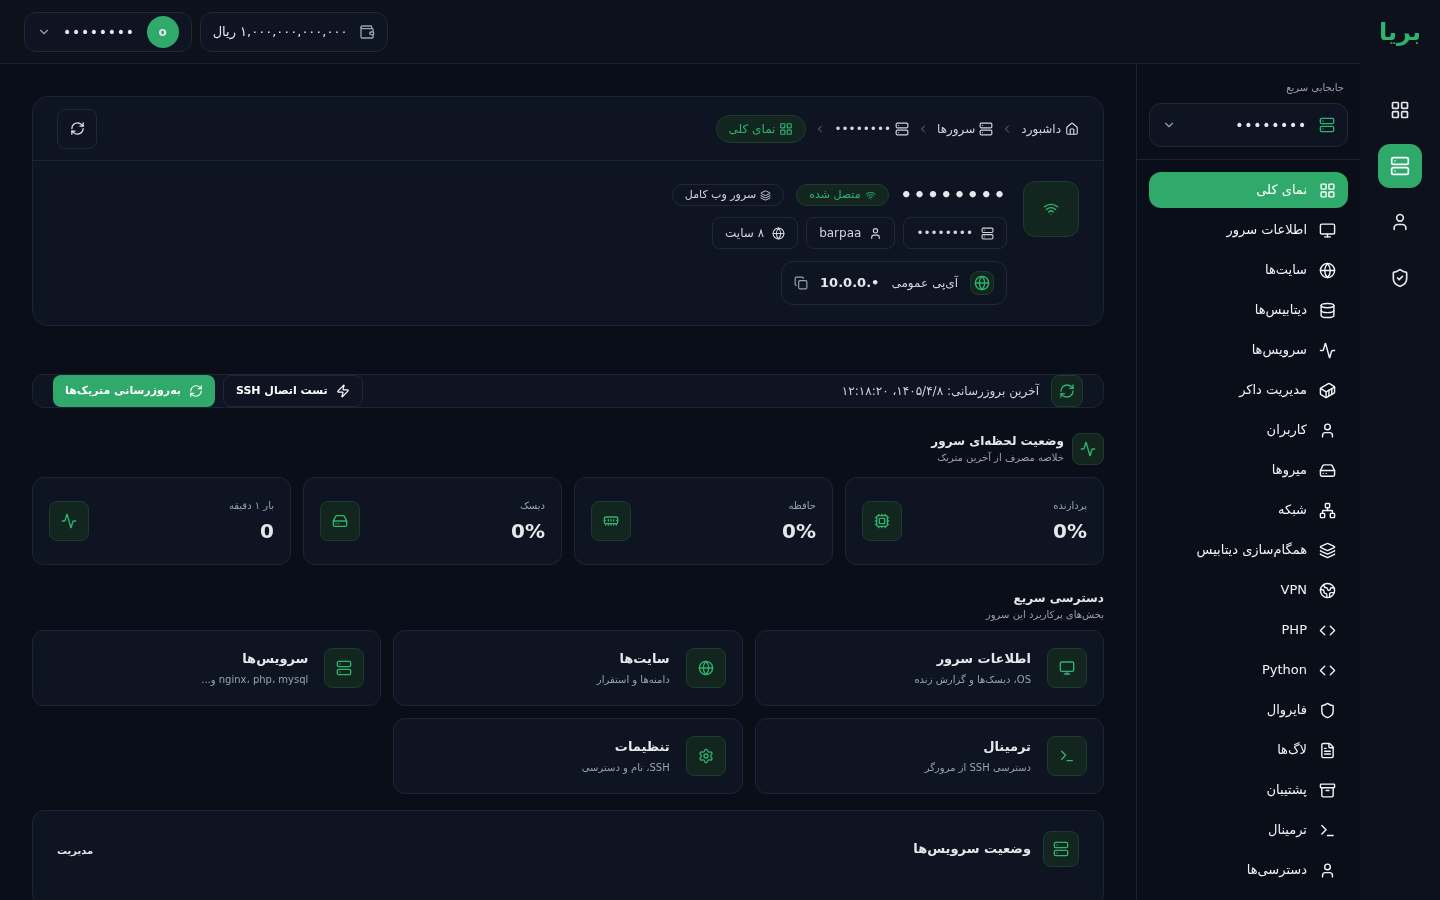 Image resolution: width=1440 pixels, height=900 pixels. Describe the element at coordinates (1327, 510) in the screenshot. I see `network-icon` at that location.